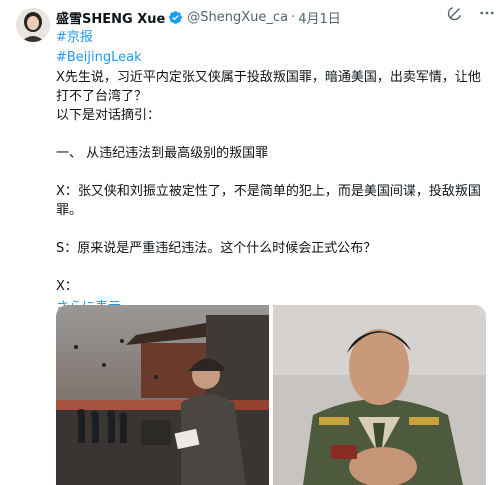 This screenshot has height=485, width=500. Describe the element at coordinates (110, 17) in the screenshot. I see `author-name: 盛雪SHENG Xue` at that location.